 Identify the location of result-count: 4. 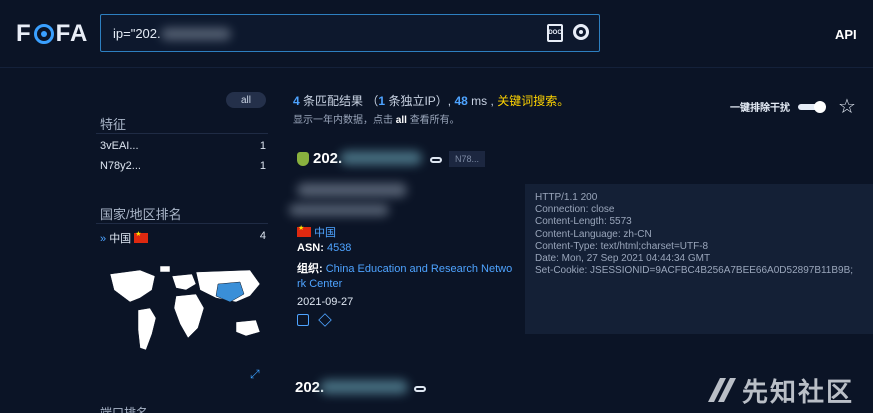
(296, 101).